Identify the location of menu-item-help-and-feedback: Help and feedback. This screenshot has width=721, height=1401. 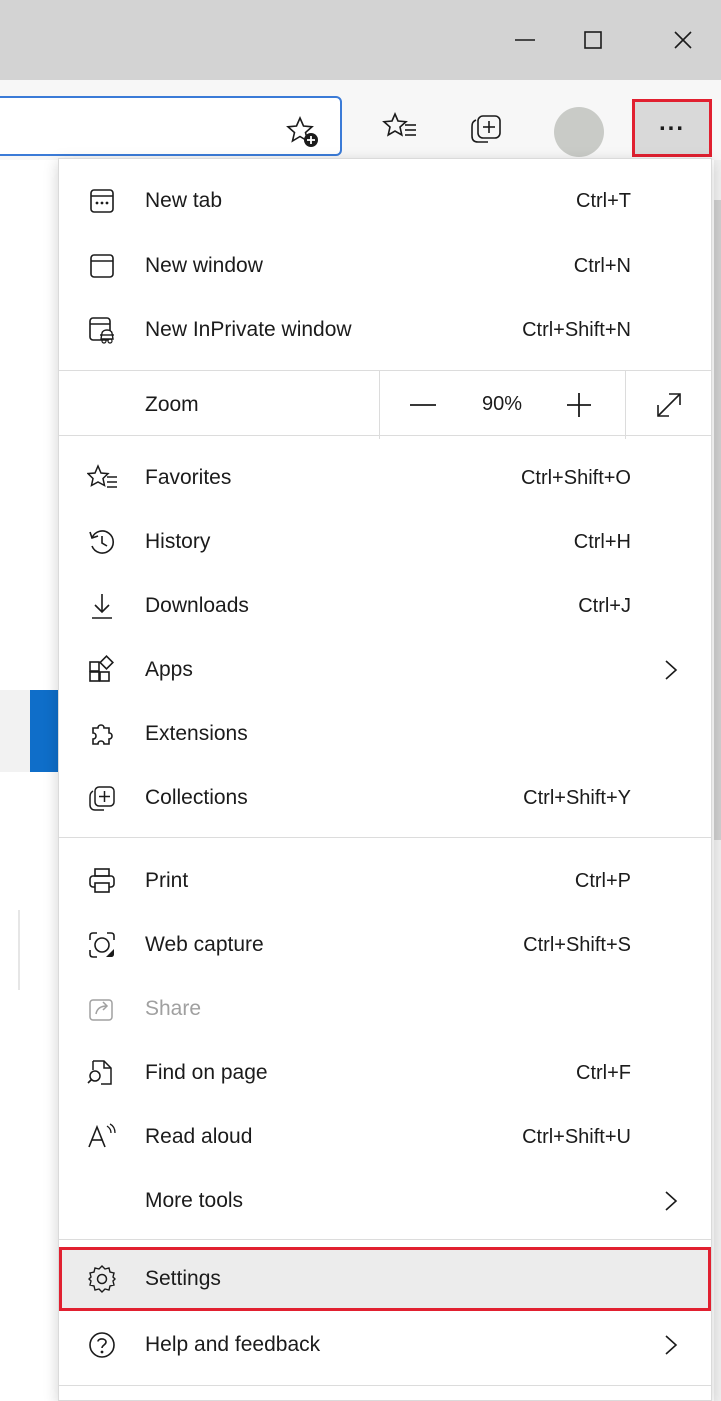
(385, 1345).